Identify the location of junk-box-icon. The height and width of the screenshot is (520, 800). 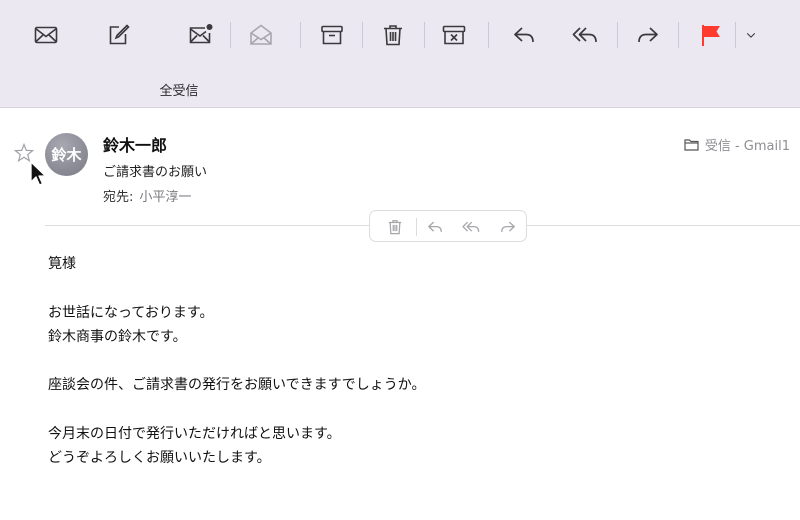
(454, 35).